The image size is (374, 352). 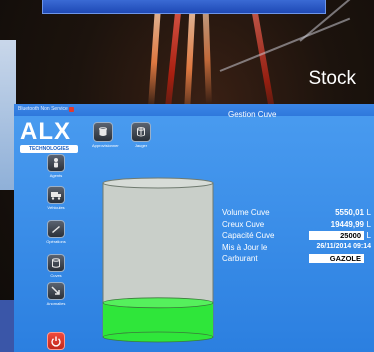 What do you see at coordinates (56, 241) in the screenshot?
I see `sidebar-item-label: Opérations` at bounding box center [56, 241].